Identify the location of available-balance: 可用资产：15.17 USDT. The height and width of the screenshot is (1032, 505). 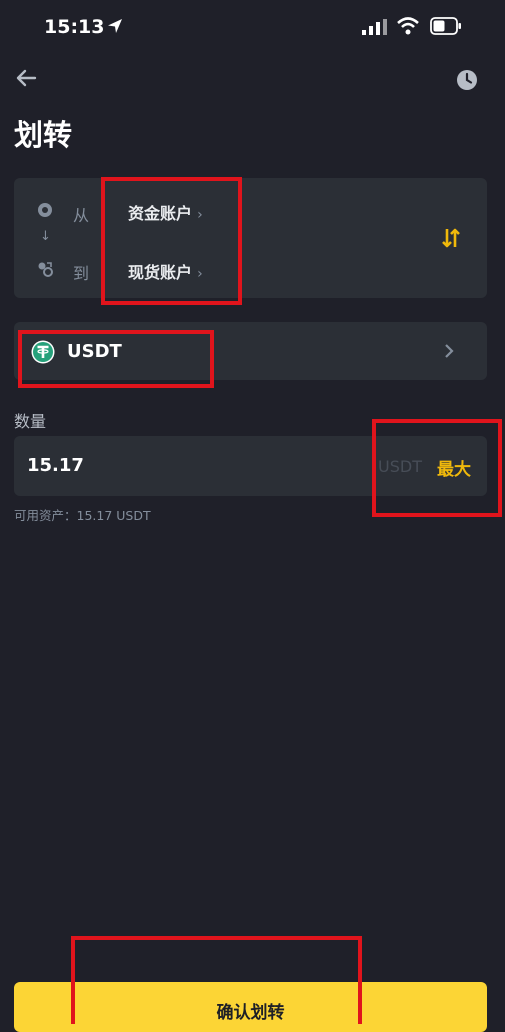
(82, 515).